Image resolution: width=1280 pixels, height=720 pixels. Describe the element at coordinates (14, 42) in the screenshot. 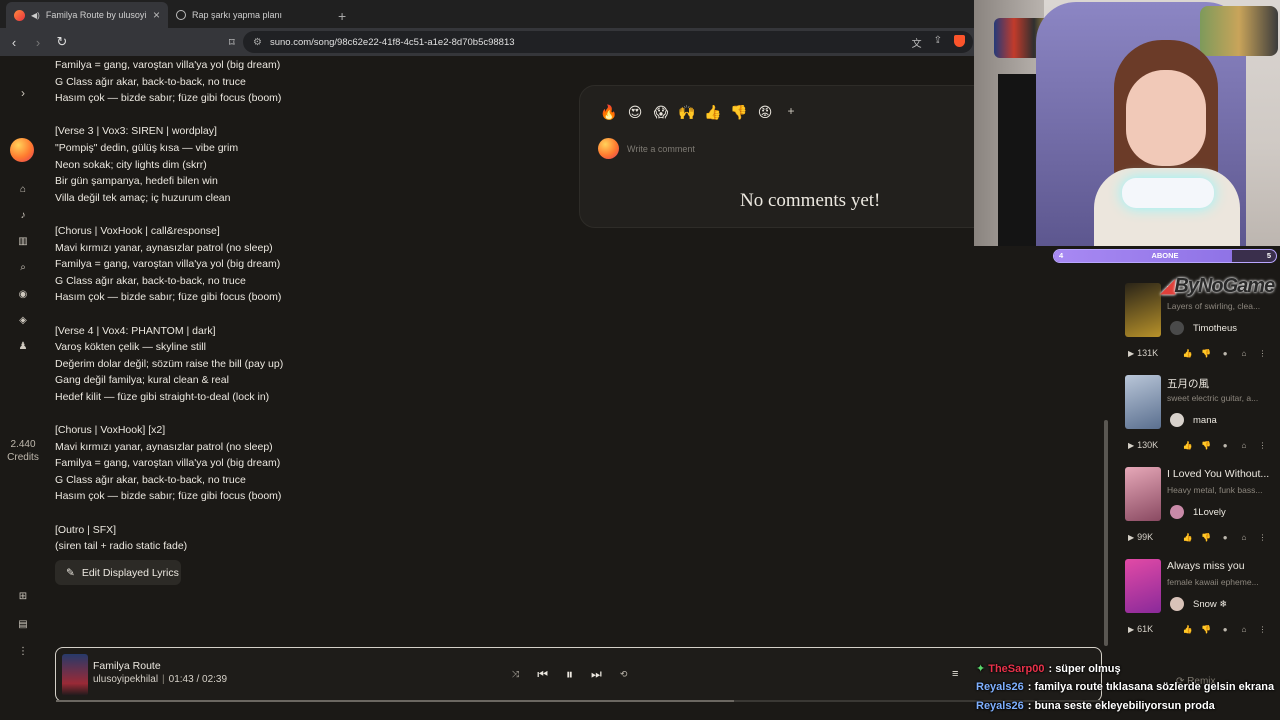

I see `back-icon: ‹` at that location.